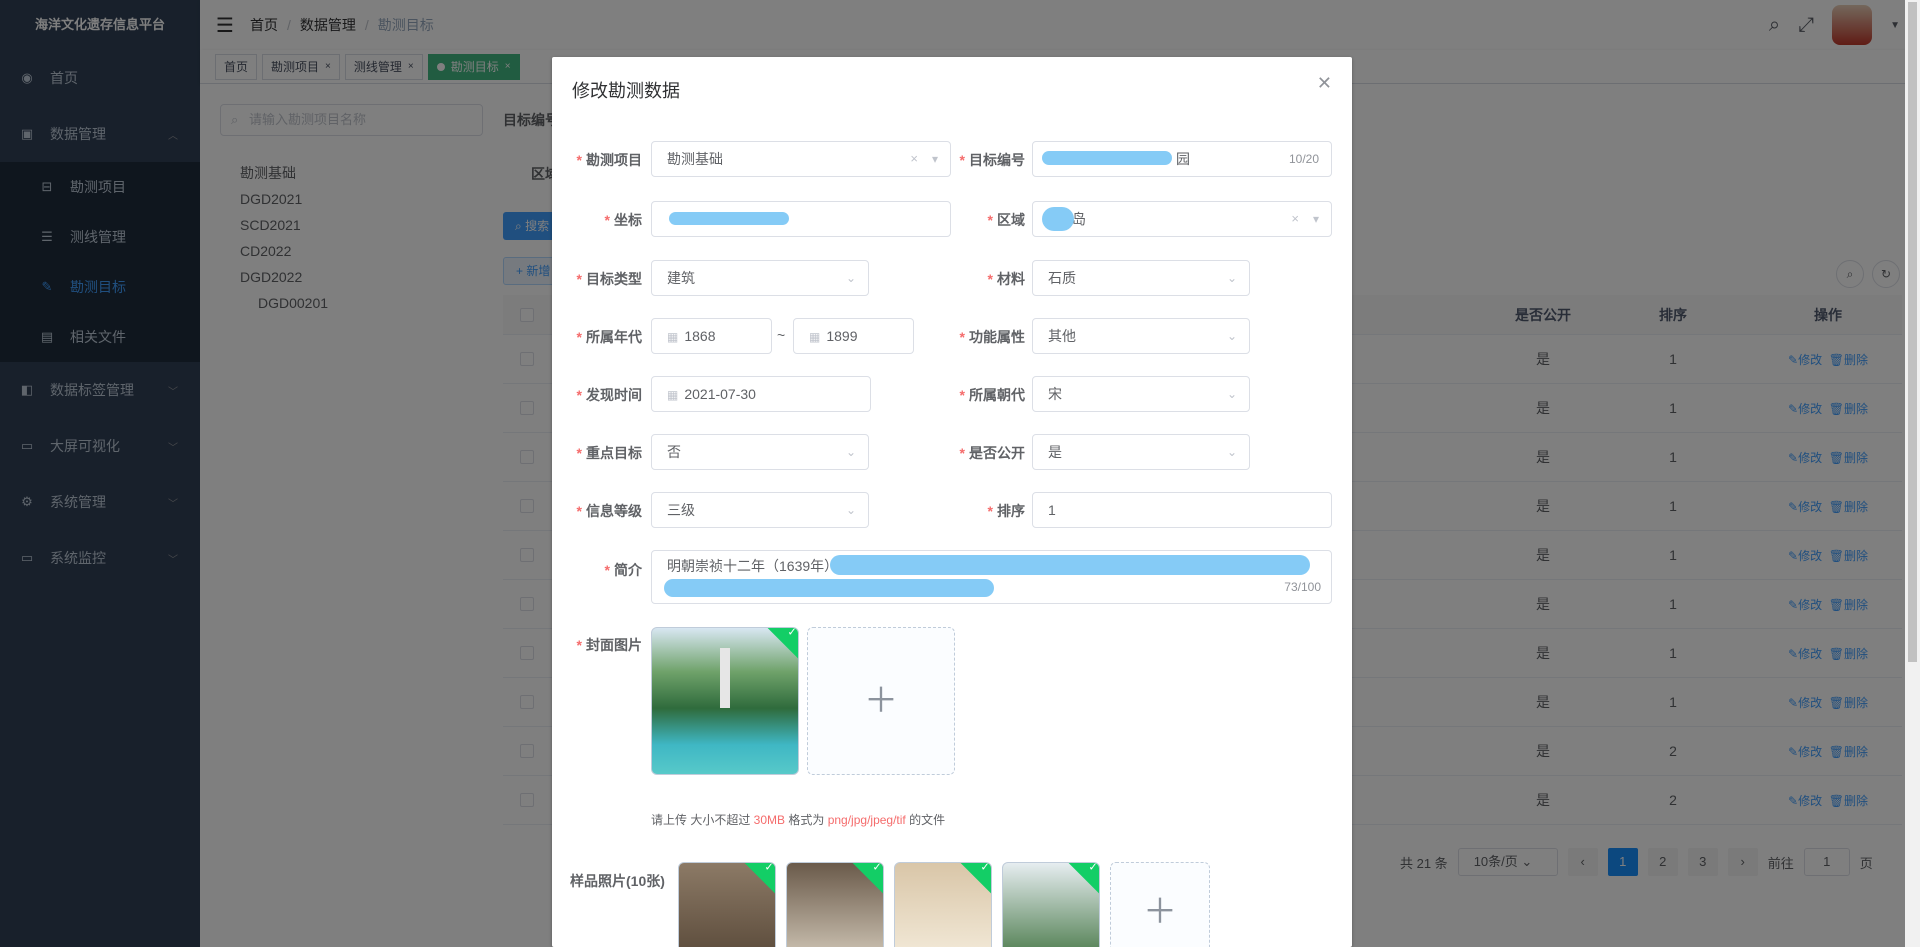 Image resolution: width=1920 pixels, height=947 pixels. I want to click on label-dynasty: * 所属朝代, so click(992, 395).